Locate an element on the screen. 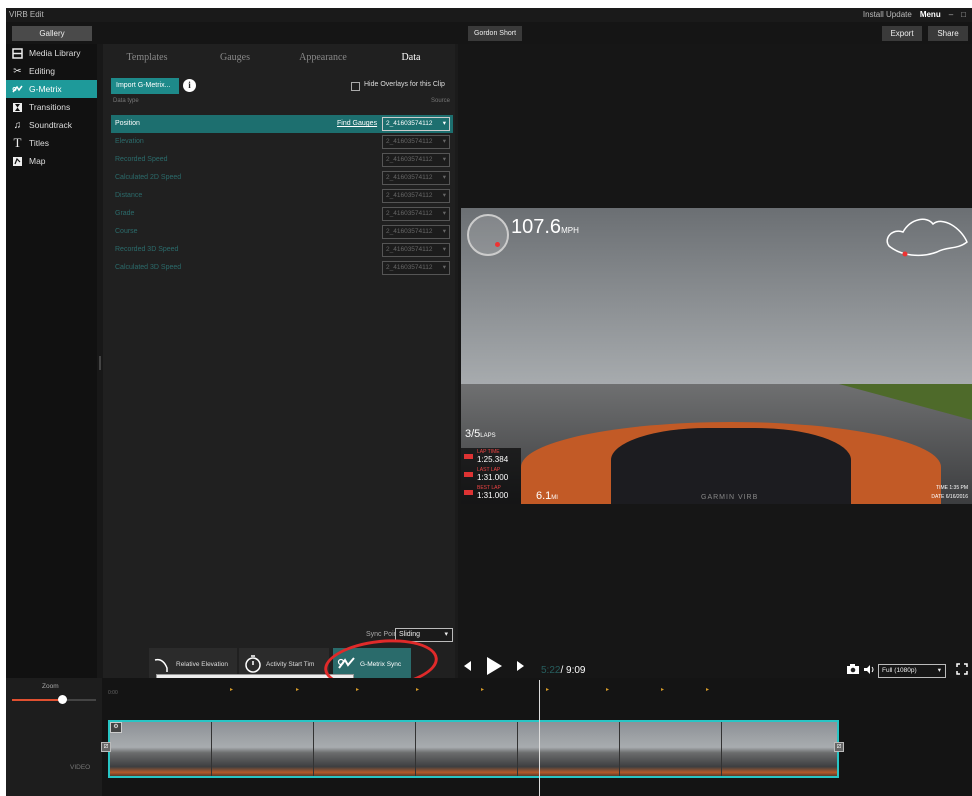  data-row-position: Position Find Gauges 2_41603574112 ▾ is located at coordinates (282, 124).